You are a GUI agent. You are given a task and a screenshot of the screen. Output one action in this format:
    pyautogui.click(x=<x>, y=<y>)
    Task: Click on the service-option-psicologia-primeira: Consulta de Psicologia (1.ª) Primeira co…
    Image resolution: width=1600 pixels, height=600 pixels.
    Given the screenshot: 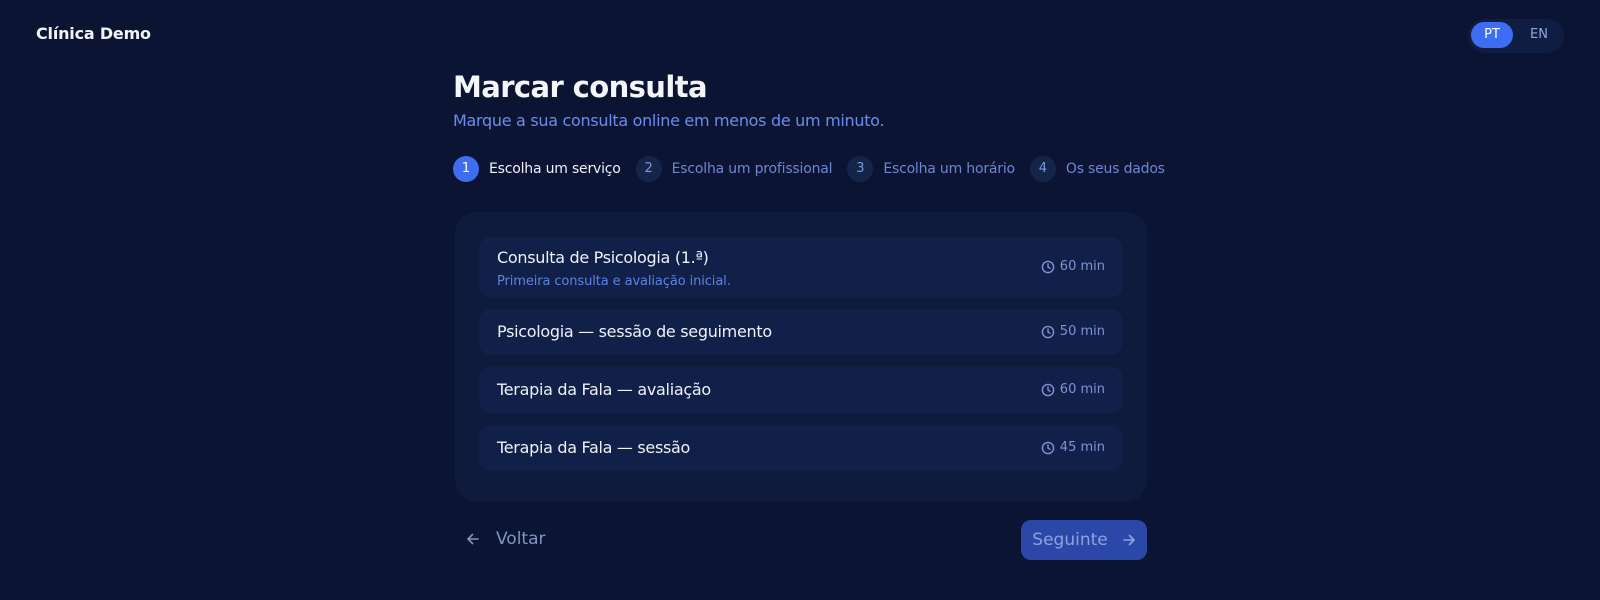 What is the action you would take?
    pyautogui.click(x=801, y=267)
    